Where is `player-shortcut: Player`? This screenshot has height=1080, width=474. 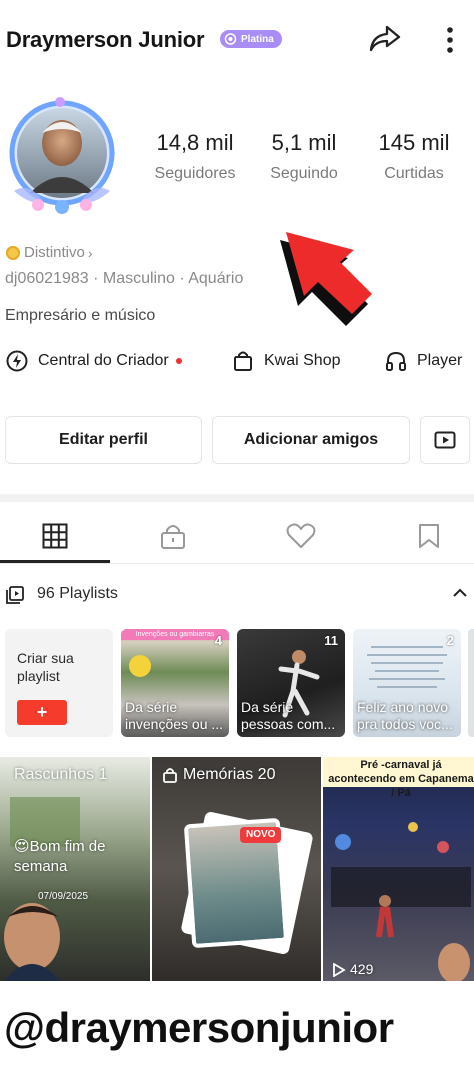
player-shortcut: Player is located at coordinates (423, 361).